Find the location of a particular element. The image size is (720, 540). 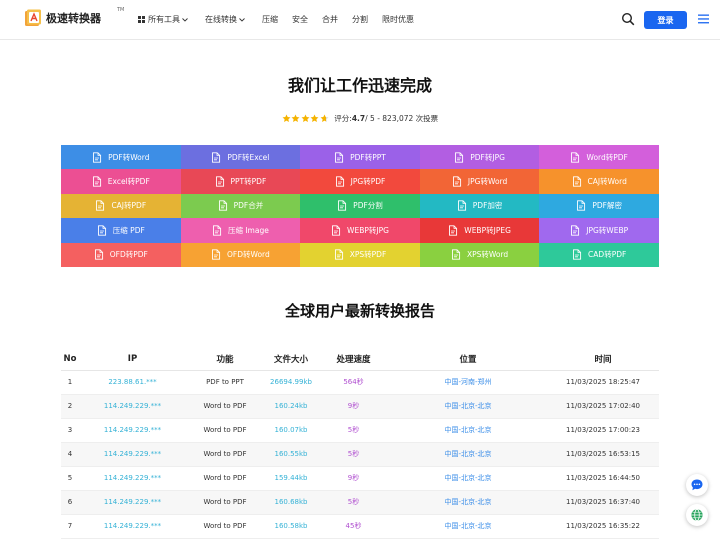

tool-tile: JPG转PDF is located at coordinates (360, 181).